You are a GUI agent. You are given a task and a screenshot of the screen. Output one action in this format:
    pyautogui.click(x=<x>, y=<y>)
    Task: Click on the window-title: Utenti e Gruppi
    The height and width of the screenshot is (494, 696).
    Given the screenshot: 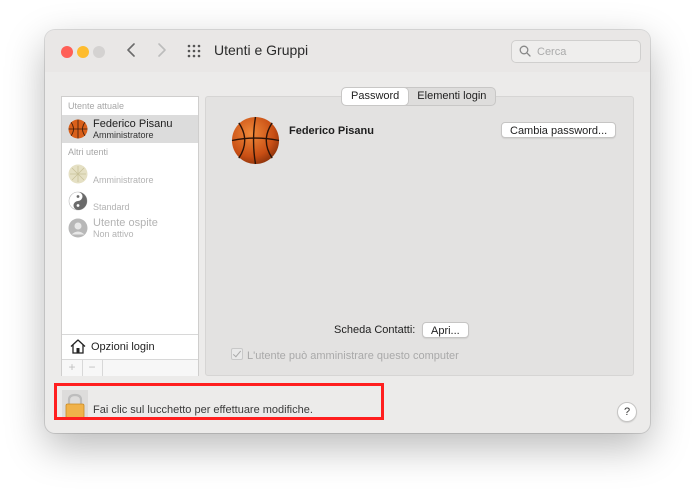 What is the action you would take?
    pyautogui.click(x=261, y=50)
    